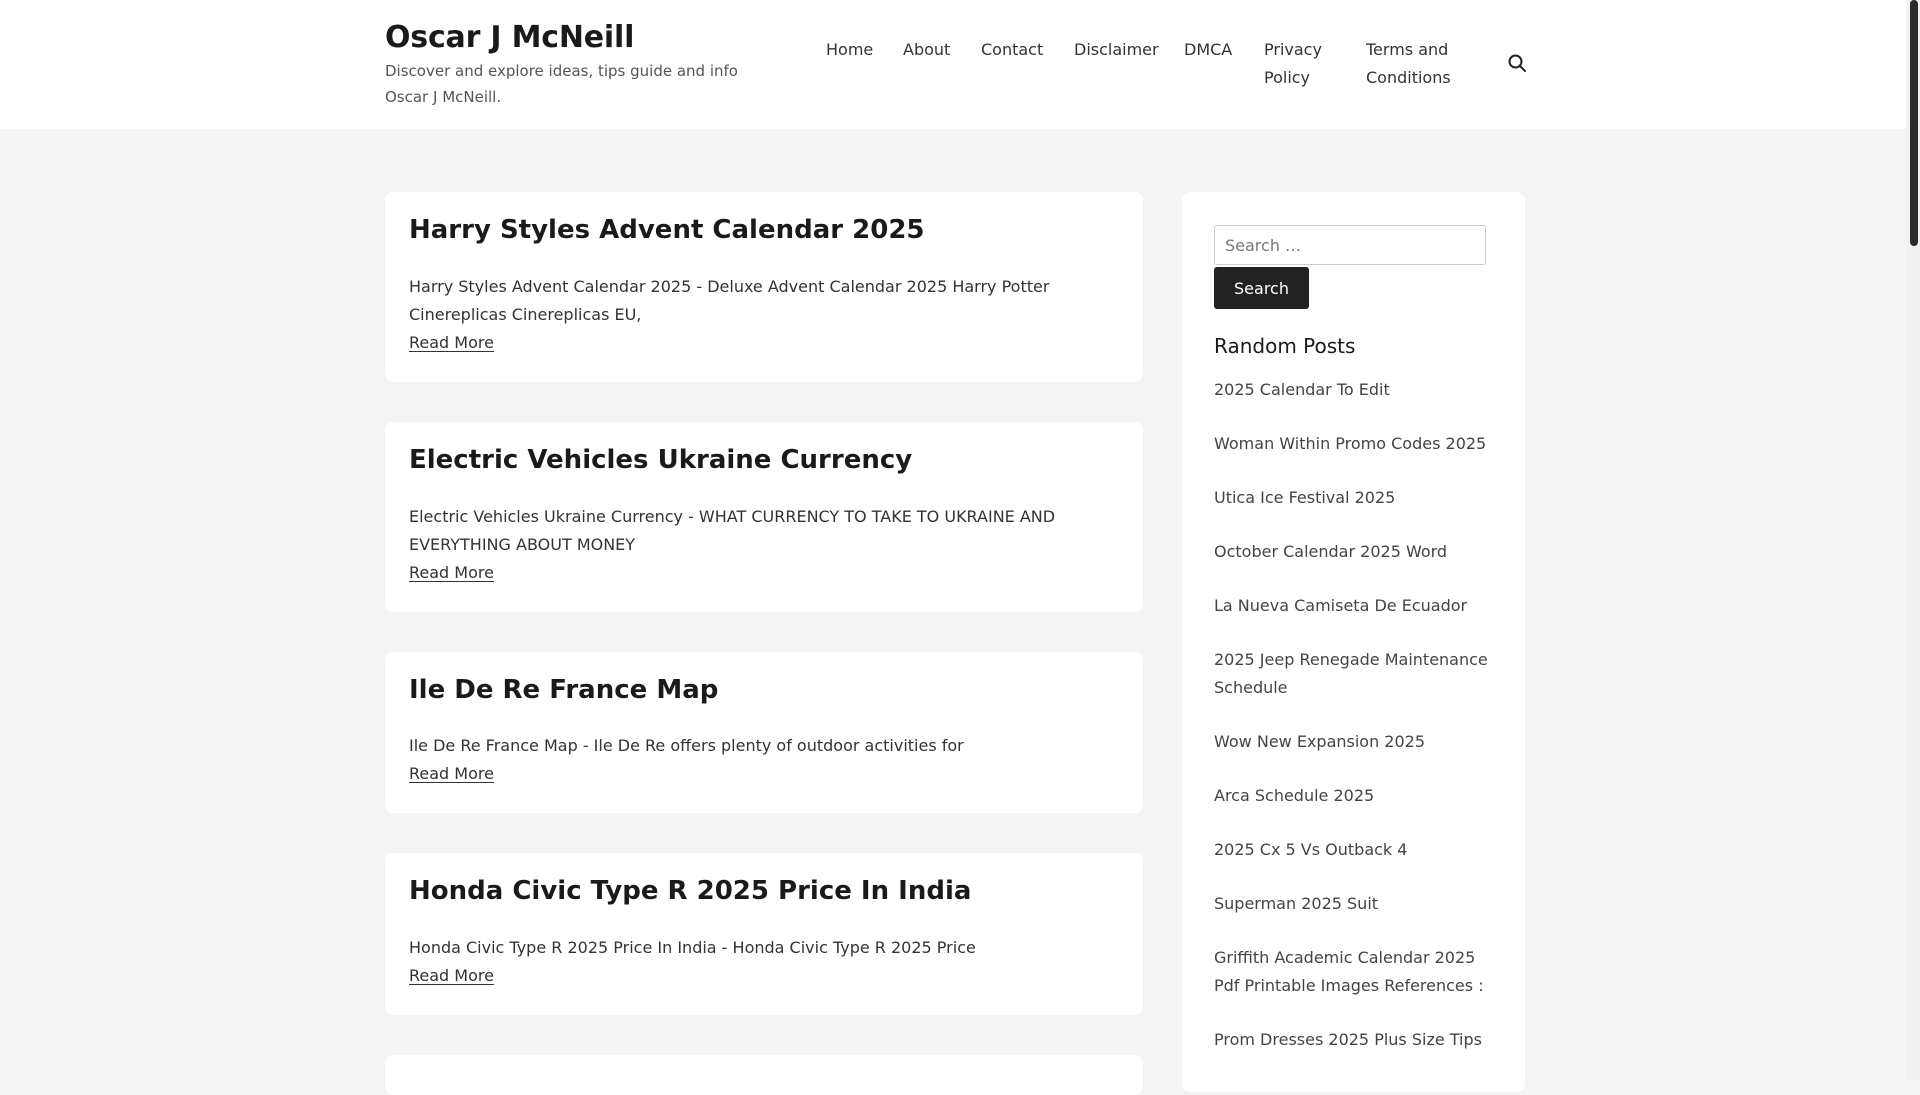 The image size is (1920, 1095). Describe the element at coordinates (1116, 50) in the screenshot. I see `nav-item-disclaimer: Disclaimer` at that location.